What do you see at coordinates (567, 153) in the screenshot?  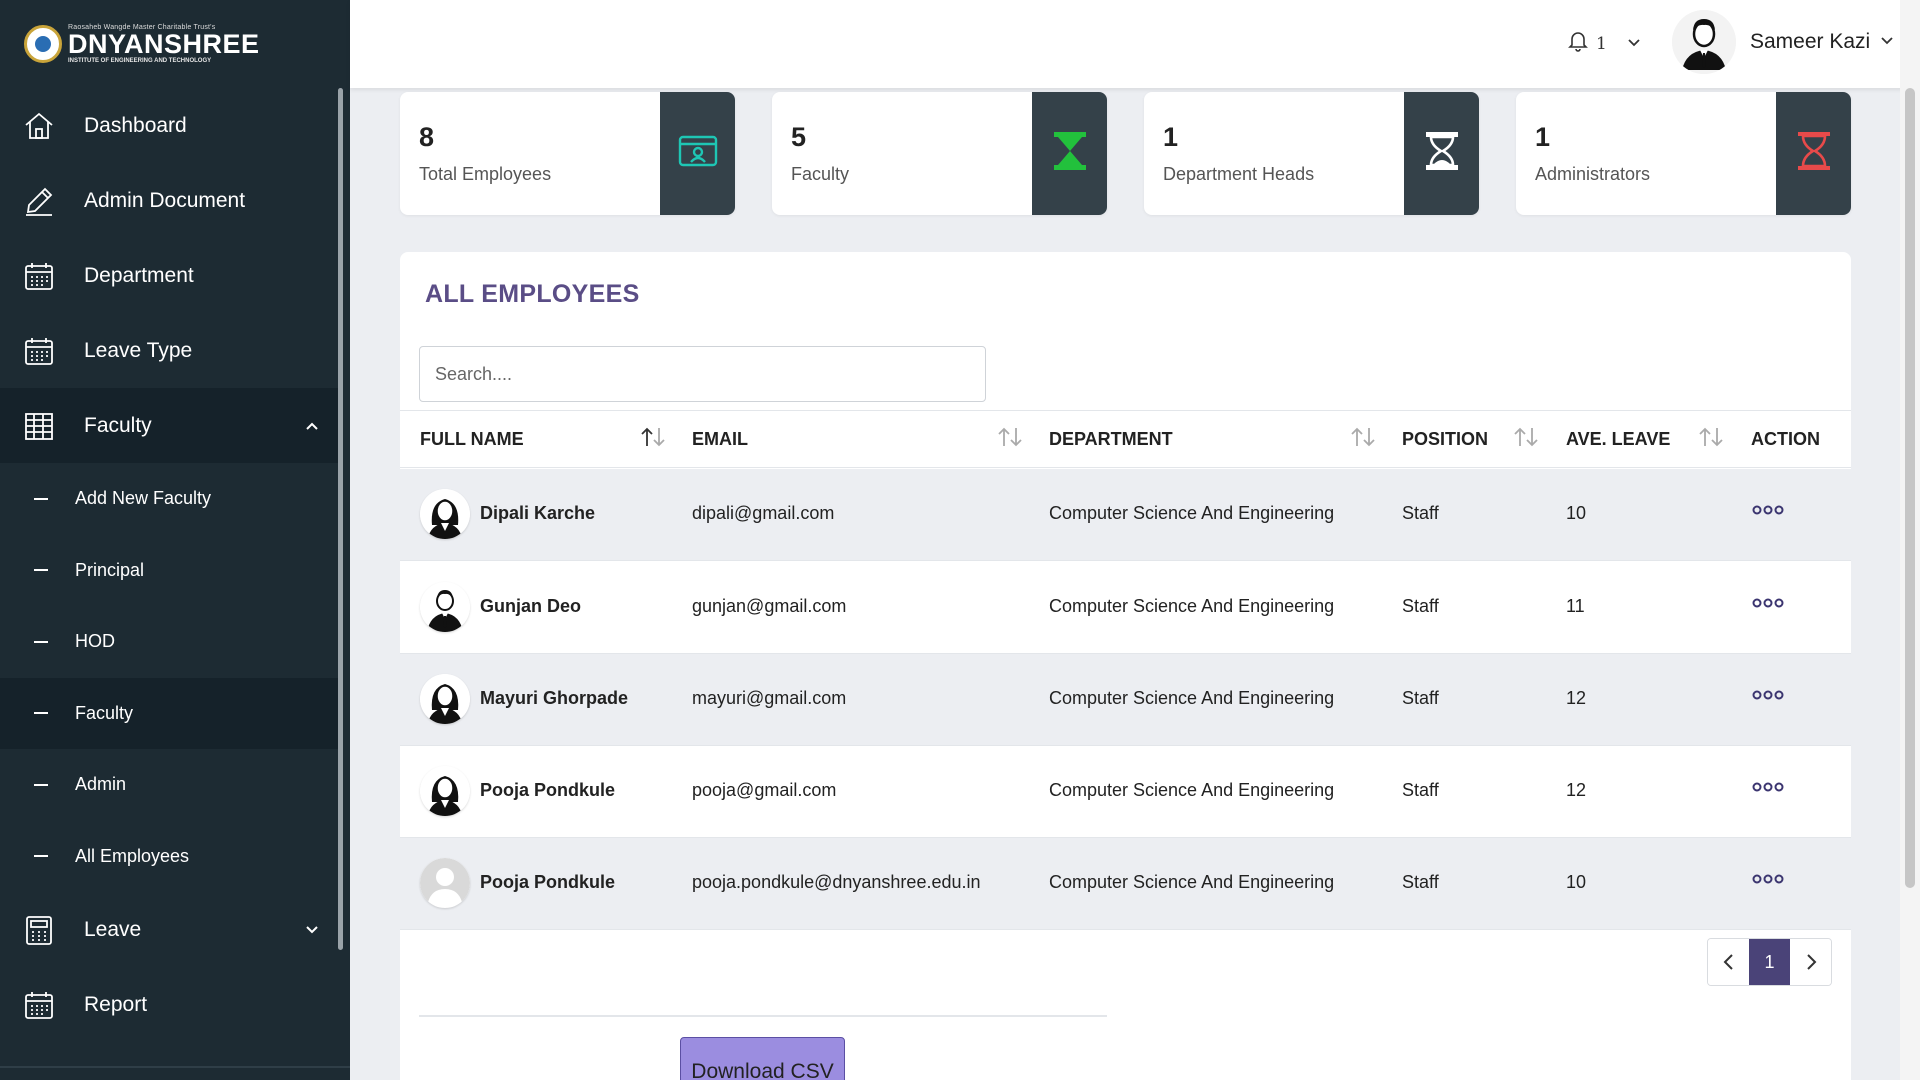 I see `stat-card-total-employees: 8 Total Employees` at bounding box center [567, 153].